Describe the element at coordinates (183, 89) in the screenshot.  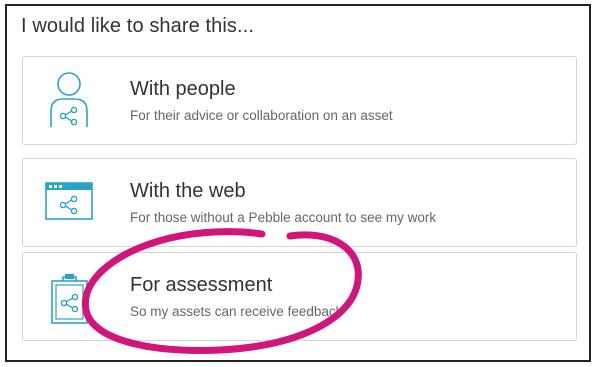
I see `option-title: With people` at that location.